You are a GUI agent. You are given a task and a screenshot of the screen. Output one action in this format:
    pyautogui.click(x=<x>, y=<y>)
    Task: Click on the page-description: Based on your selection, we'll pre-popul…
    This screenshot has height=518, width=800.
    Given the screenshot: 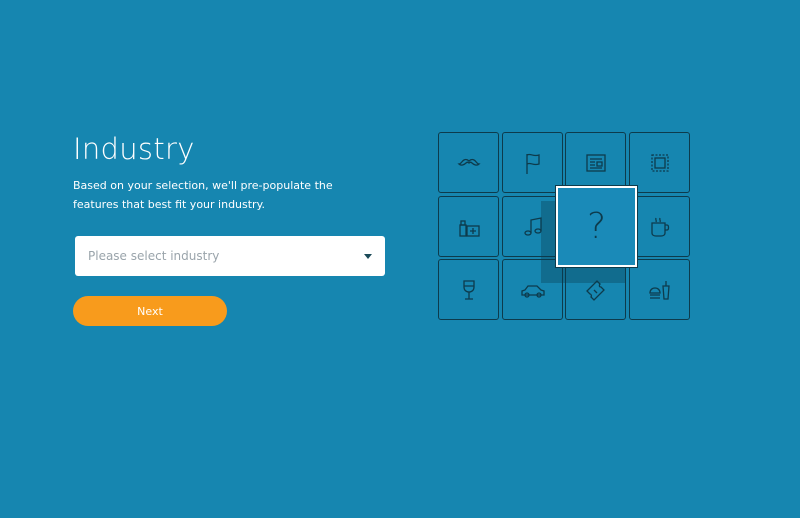 What is the action you would take?
    pyautogui.click(x=203, y=195)
    